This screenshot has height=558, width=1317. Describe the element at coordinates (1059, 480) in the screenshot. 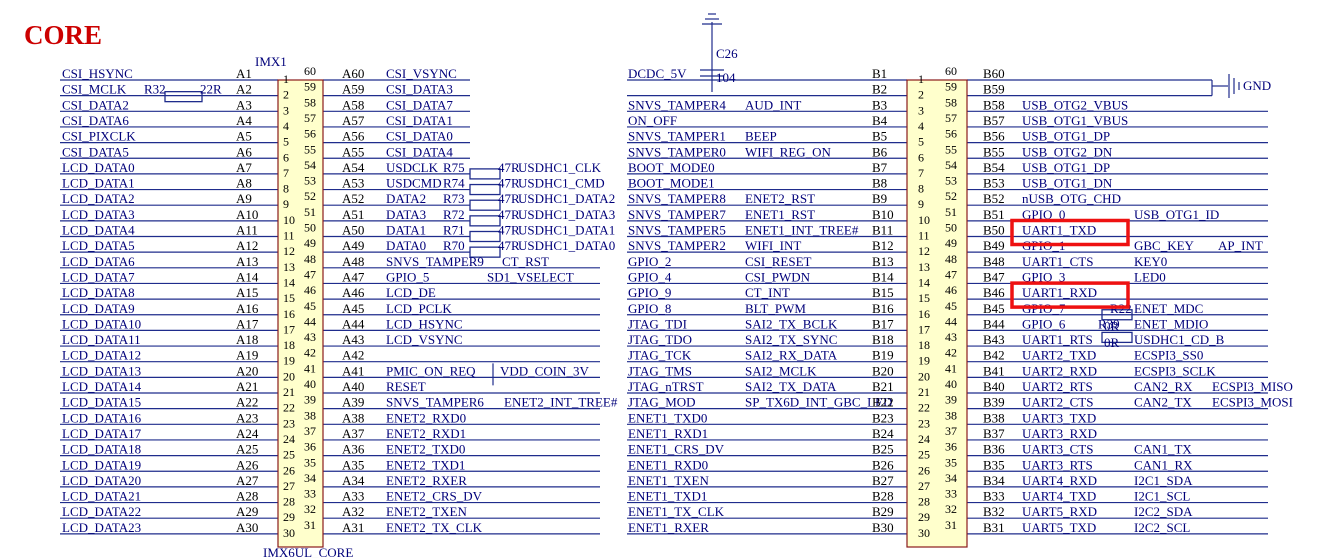

I see `b-right-net-label: UART4_RXD` at that location.